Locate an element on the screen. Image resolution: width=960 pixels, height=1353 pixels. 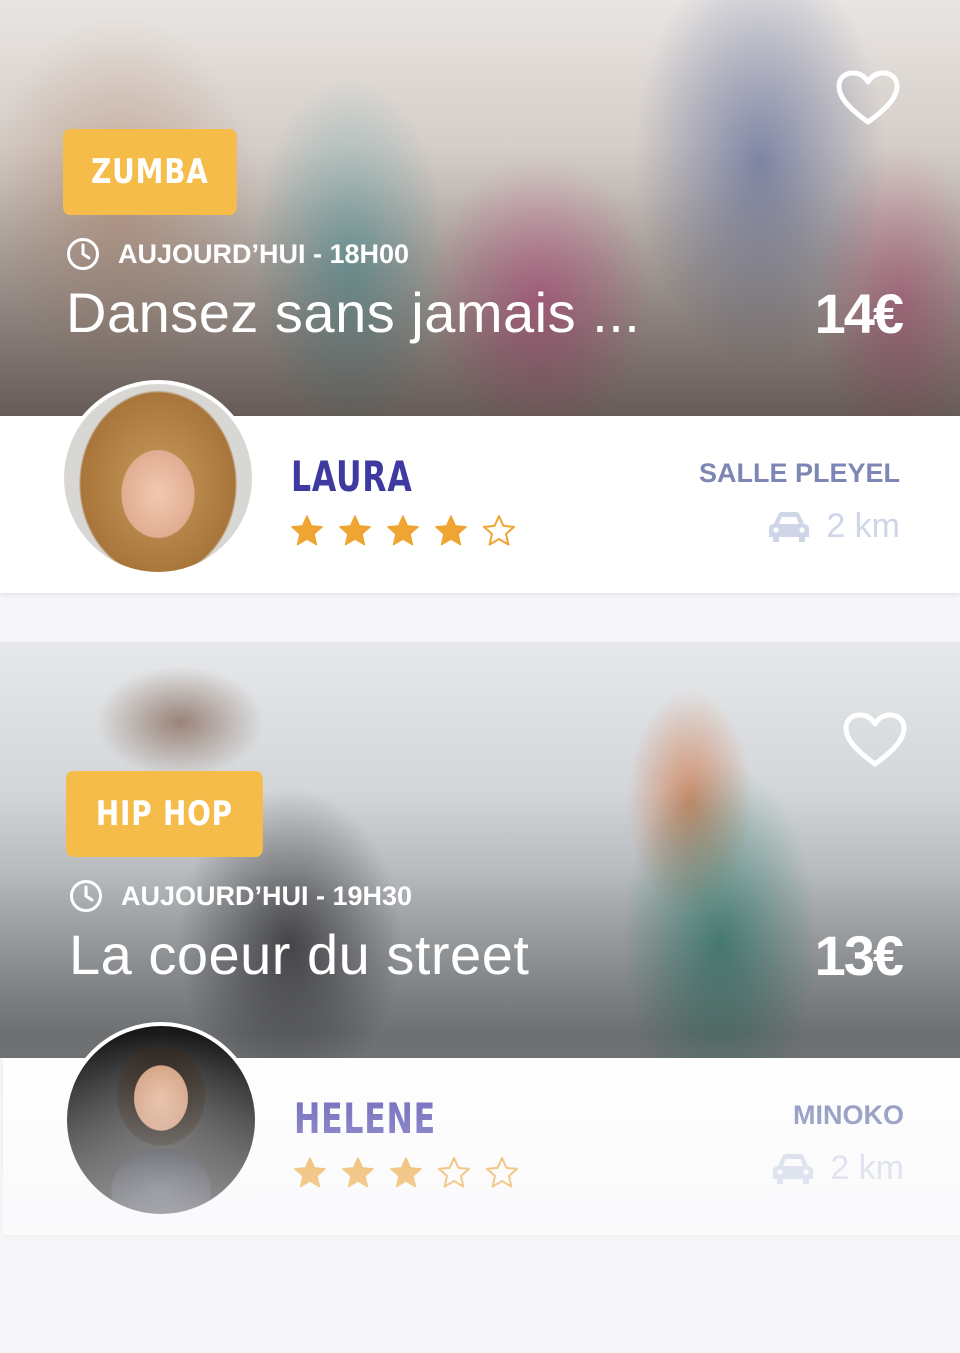
schedule: AUJOURD’HUI - 19H30 is located at coordinates (240, 896).